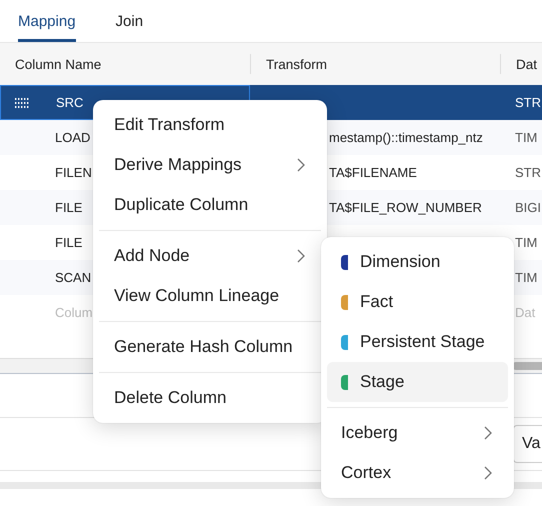 Image resolution: width=542 pixels, height=506 pixels. I want to click on menu-item: Derive Mappings, so click(210, 165).